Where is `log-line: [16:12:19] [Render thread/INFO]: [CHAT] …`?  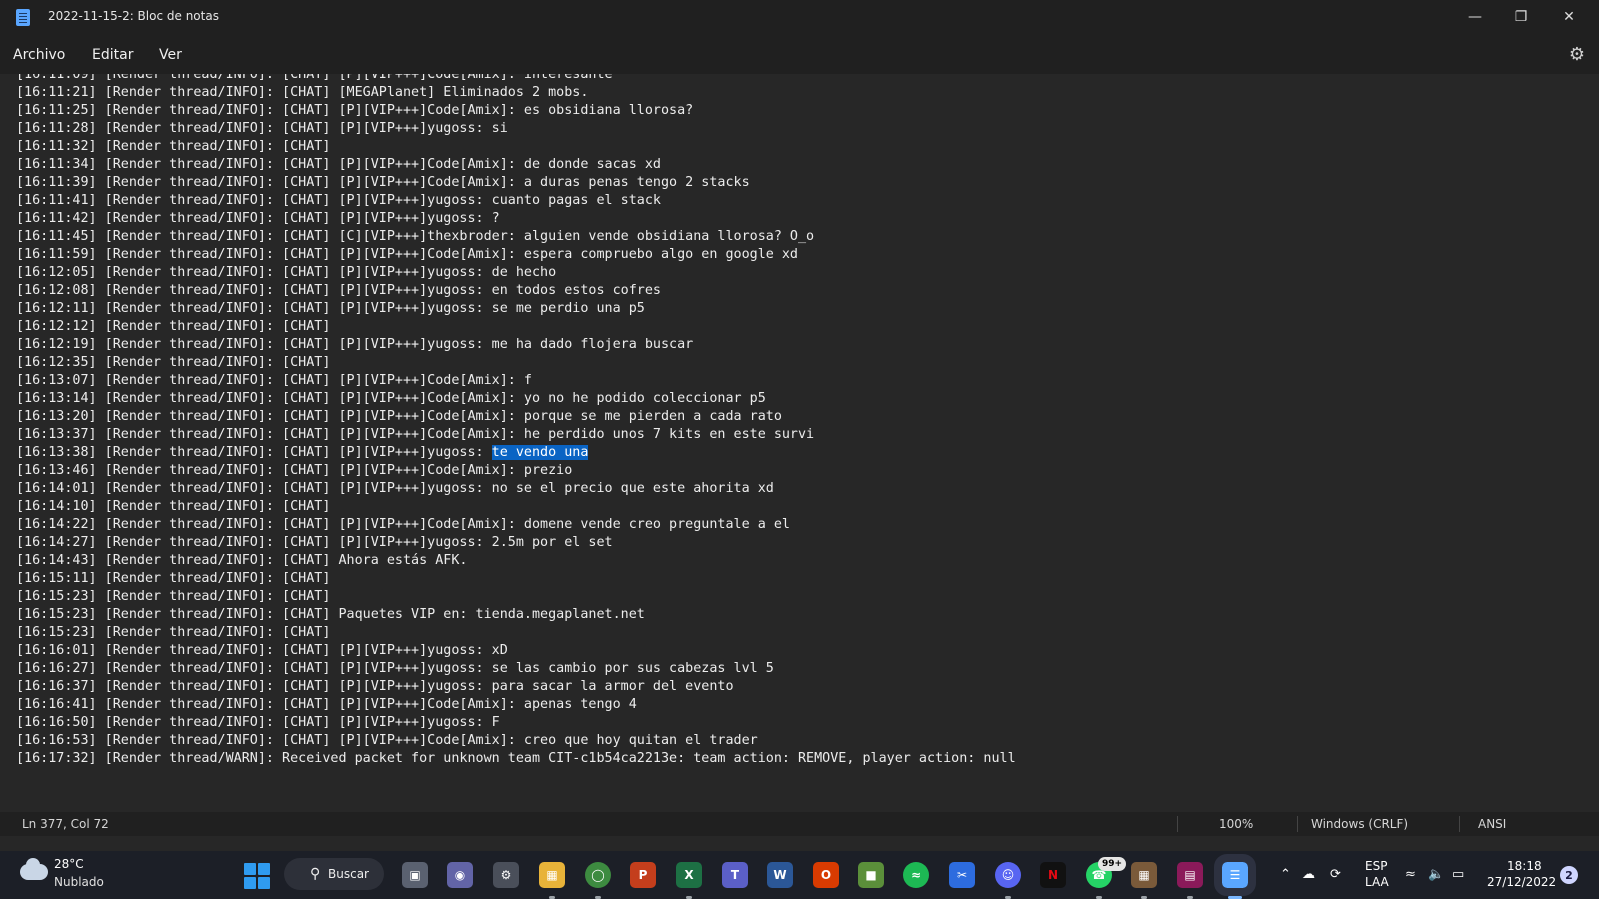
log-line: [16:12:19] [Render thread/INFO]: [CHAT] … is located at coordinates (355, 344).